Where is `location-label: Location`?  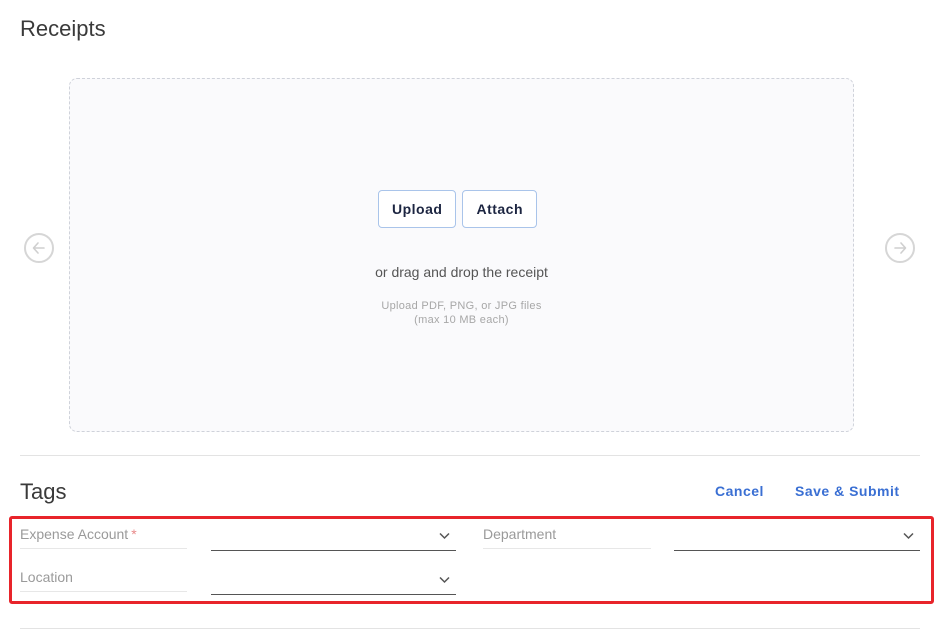 location-label: Location is located at coordinates (103, 580).